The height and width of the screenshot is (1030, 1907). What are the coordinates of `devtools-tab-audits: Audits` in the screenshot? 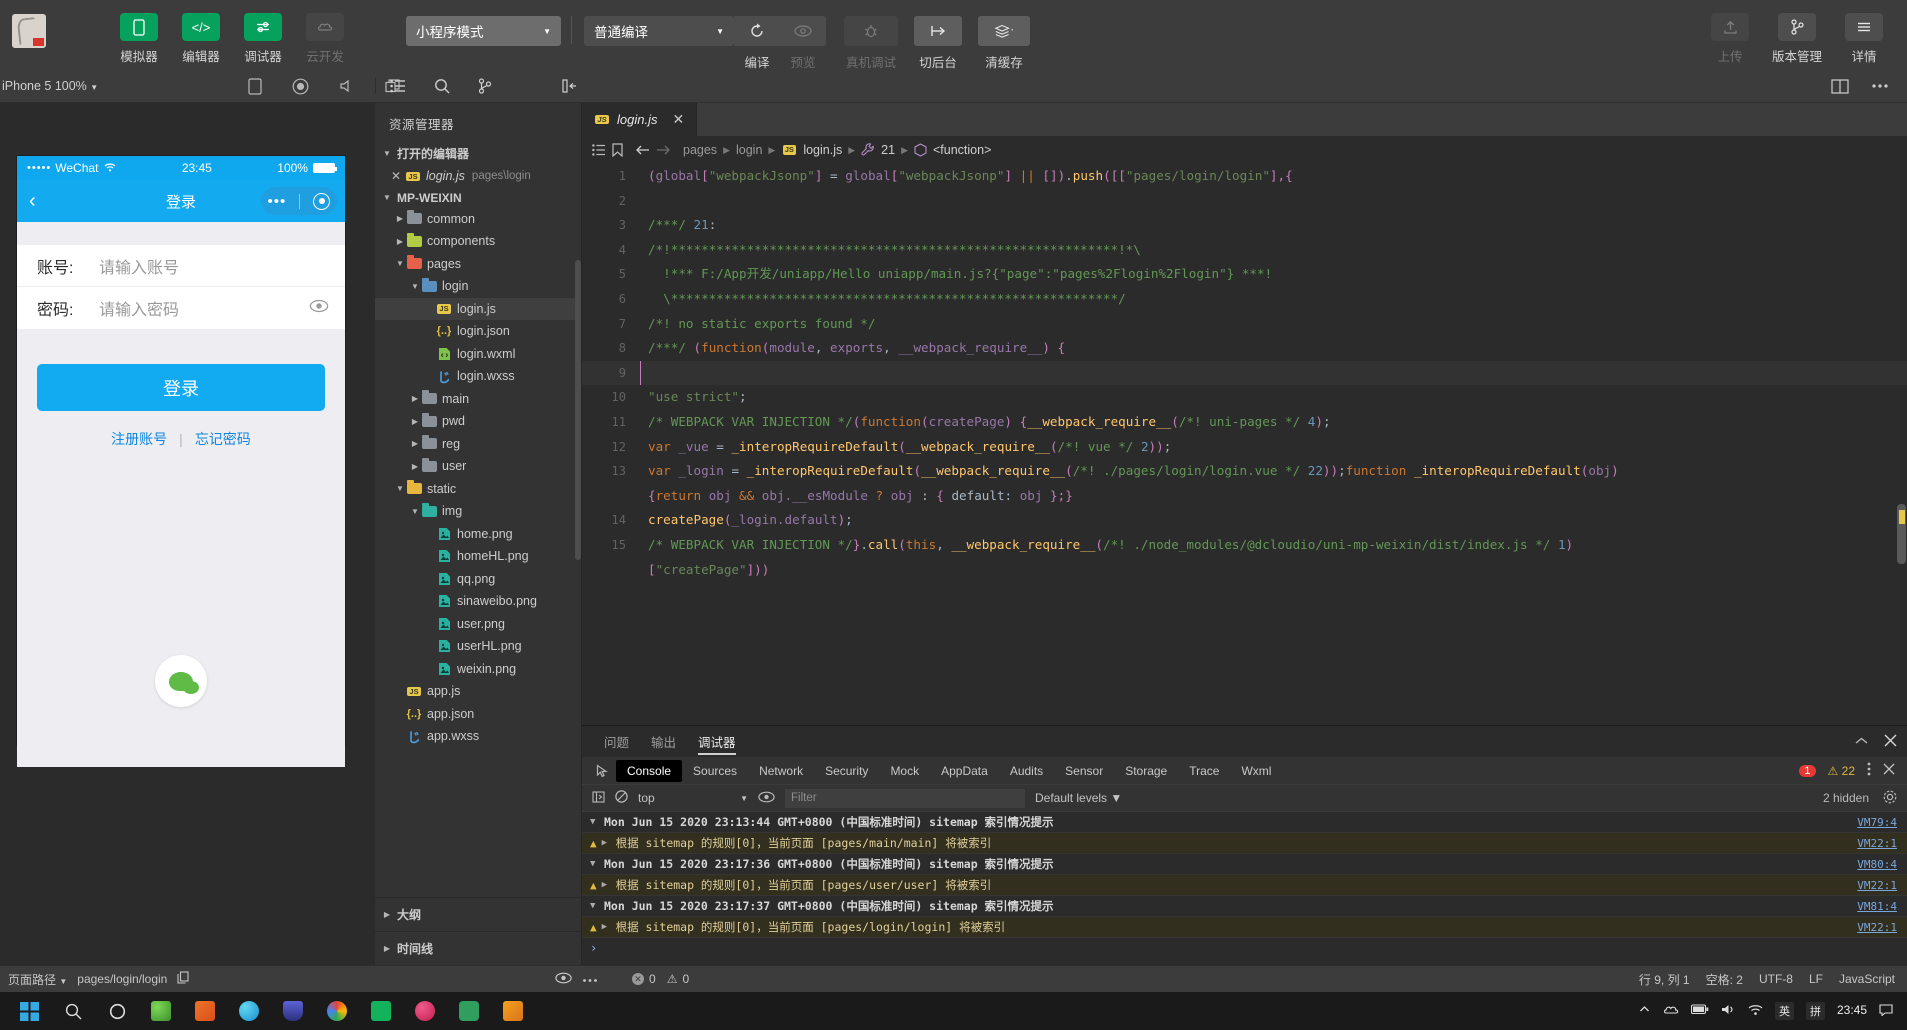 It's located at (1026, 771).